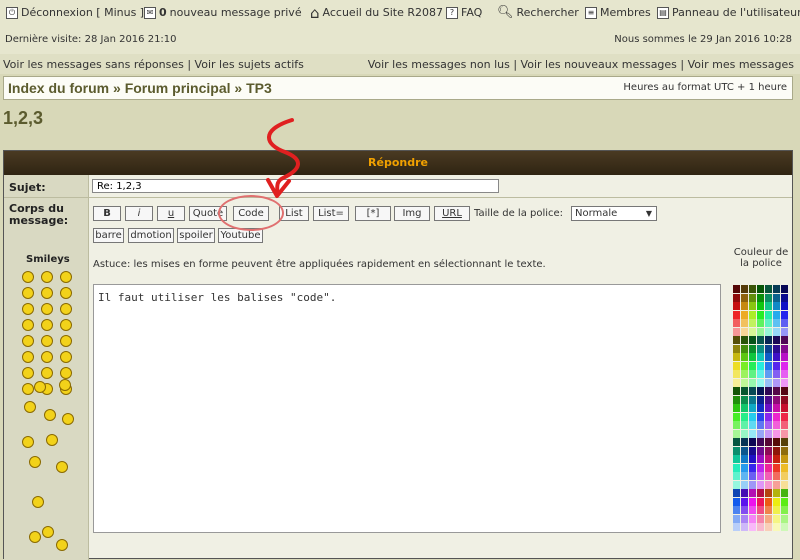  I want to click on arrow-path, so click(283, 157).